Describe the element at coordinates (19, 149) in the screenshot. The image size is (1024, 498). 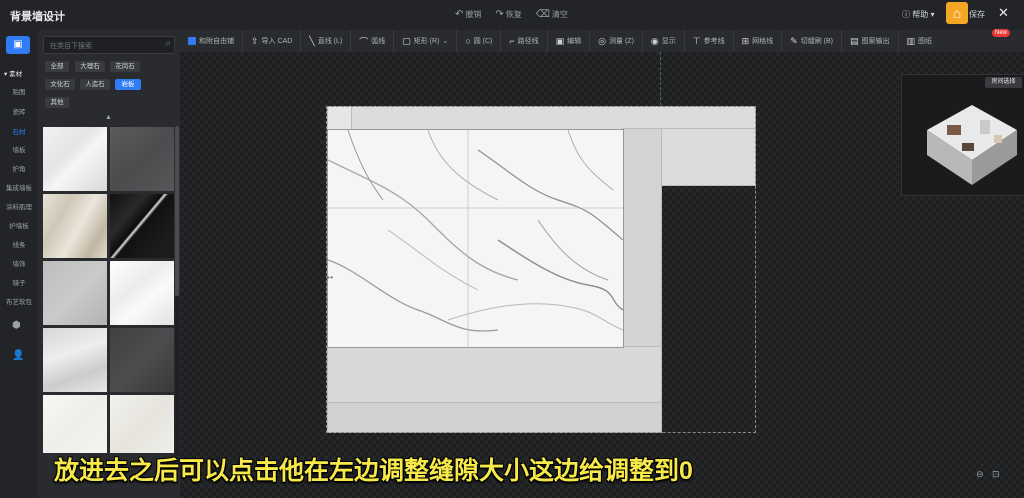
I see `rail-item: 墙板` at that location.